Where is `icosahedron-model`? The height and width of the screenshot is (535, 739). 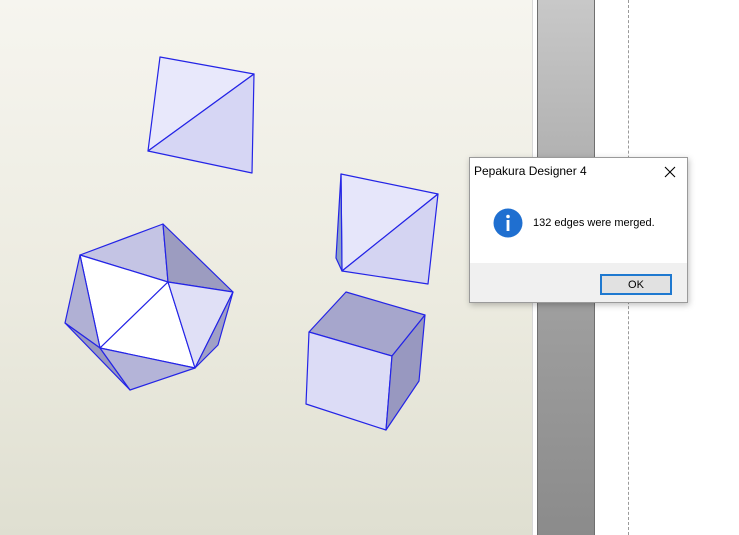
icosahedron-model is located at coordinates (149, 307).